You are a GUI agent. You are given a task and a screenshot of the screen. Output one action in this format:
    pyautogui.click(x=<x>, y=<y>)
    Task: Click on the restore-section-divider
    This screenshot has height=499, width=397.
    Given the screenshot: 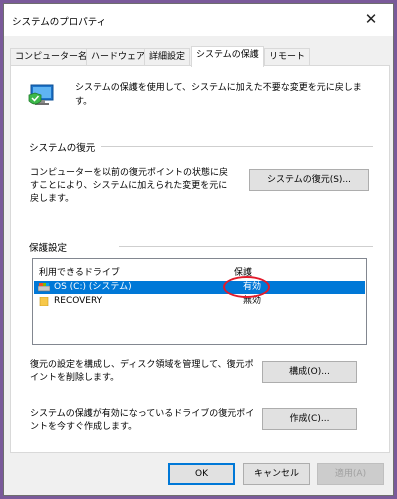 What is the action you would take?
    pyautogui.click(x=237, y=146)
    